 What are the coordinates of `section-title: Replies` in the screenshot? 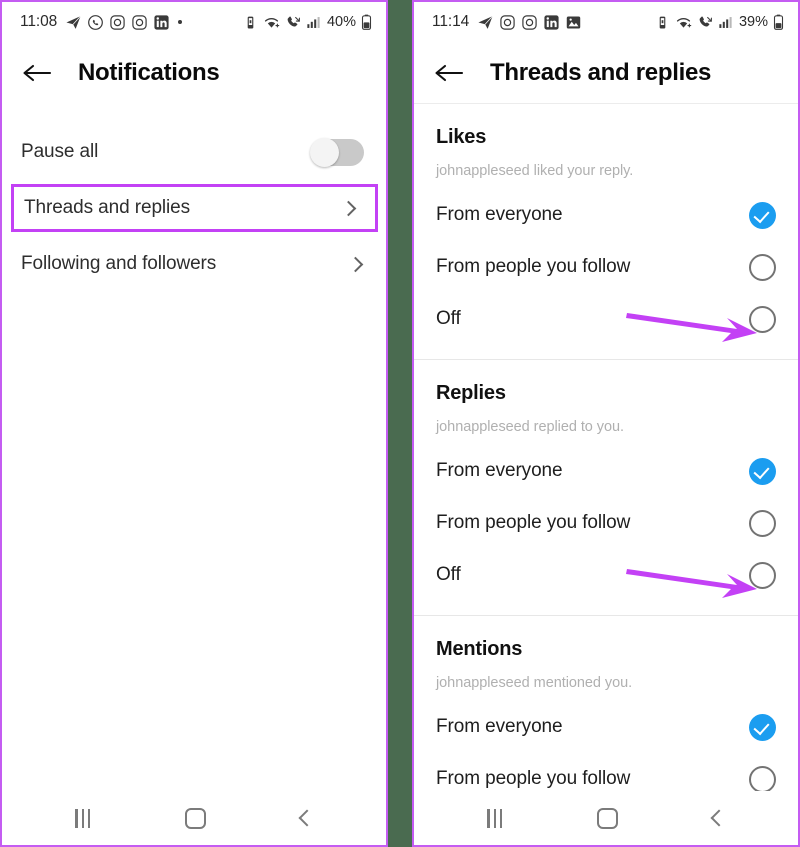 It's located at (471, 393).